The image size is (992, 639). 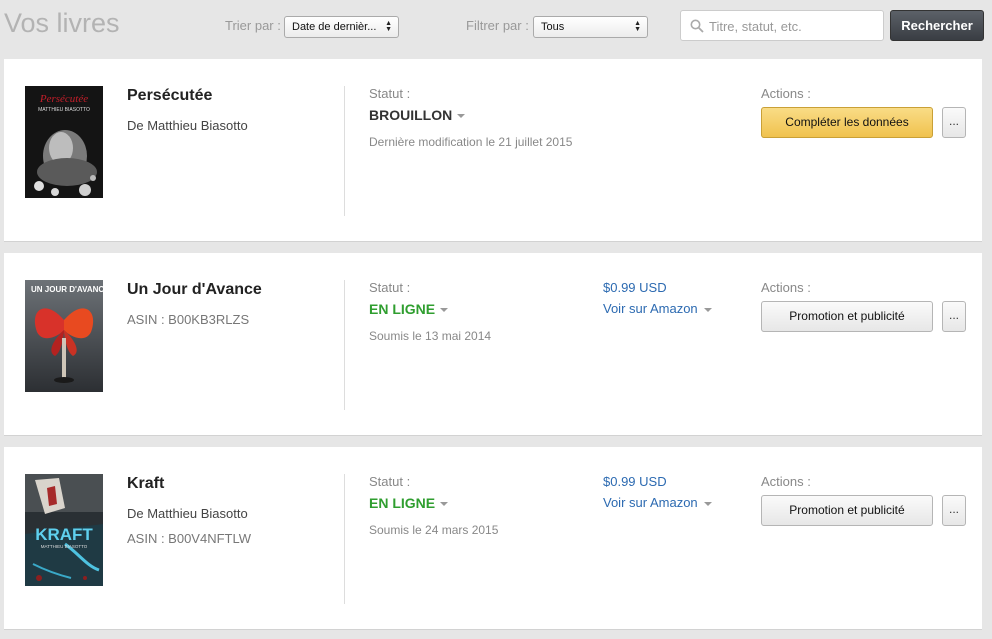 I want to click on cover-title: UN JOUR D'AVANCE, so click(x=67, y=289).